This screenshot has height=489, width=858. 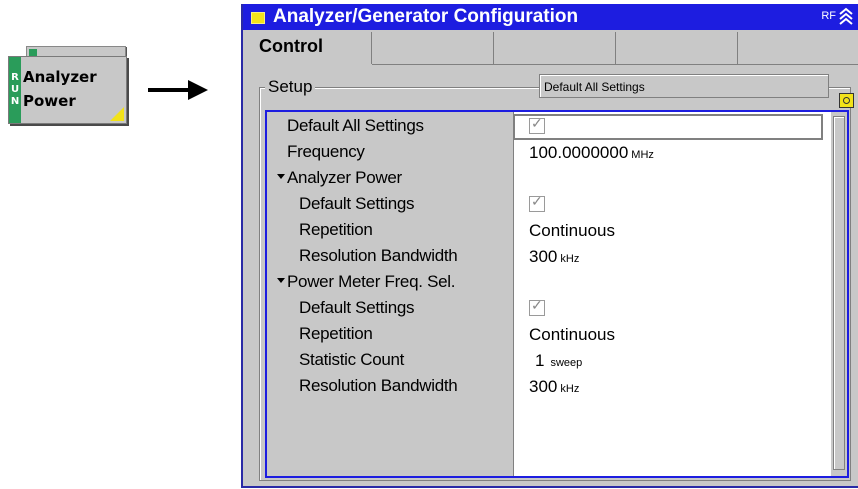 I want to click on row-power-meter-group: Power Meter Freq. Sel., so click(x=549, y=283).